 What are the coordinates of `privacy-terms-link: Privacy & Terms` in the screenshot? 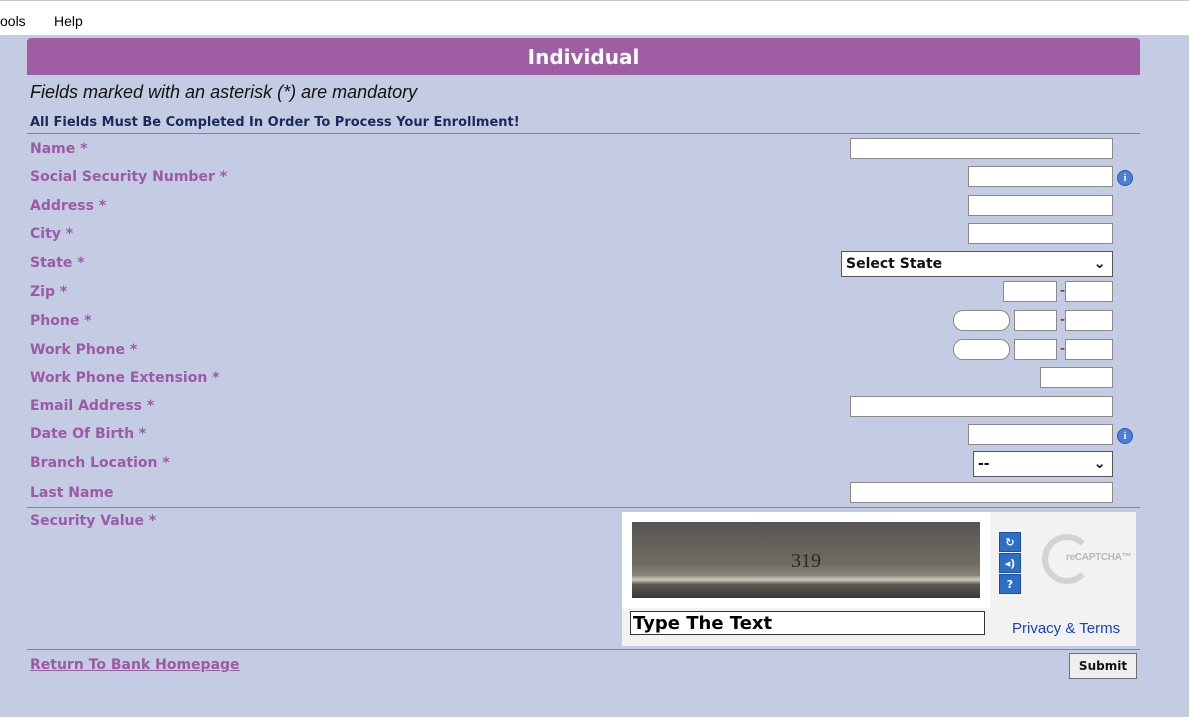 It's located at (1066, 628).